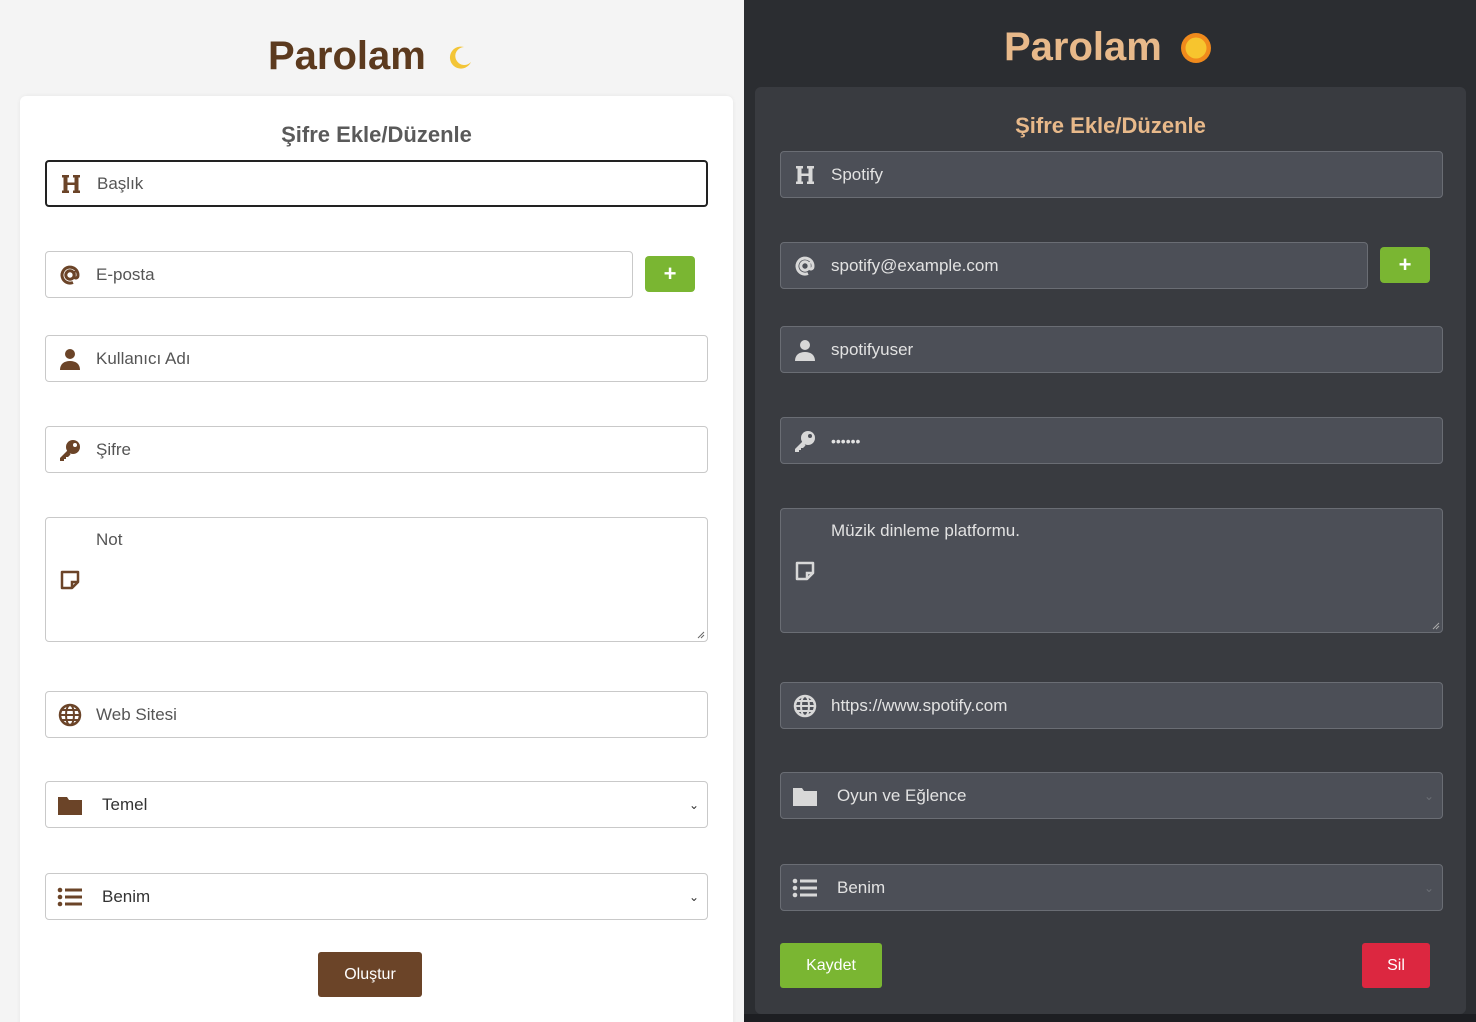 Image resolution: width=1476 pixels, height=1022 pixels. What do you see at coordinates (125, 275) in the screenshot?
I see `email-input: E-posta` at bounding box center [125, 275].